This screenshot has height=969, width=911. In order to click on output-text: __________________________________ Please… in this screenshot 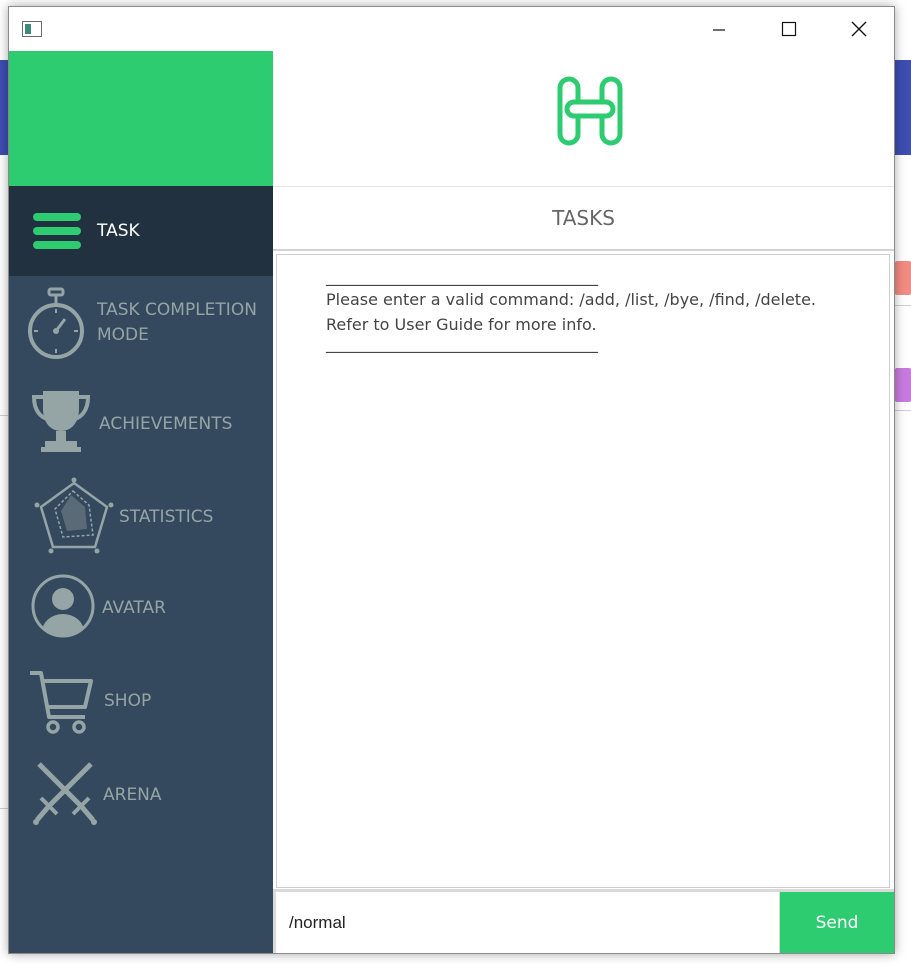, I will do `click(596, 310)`.